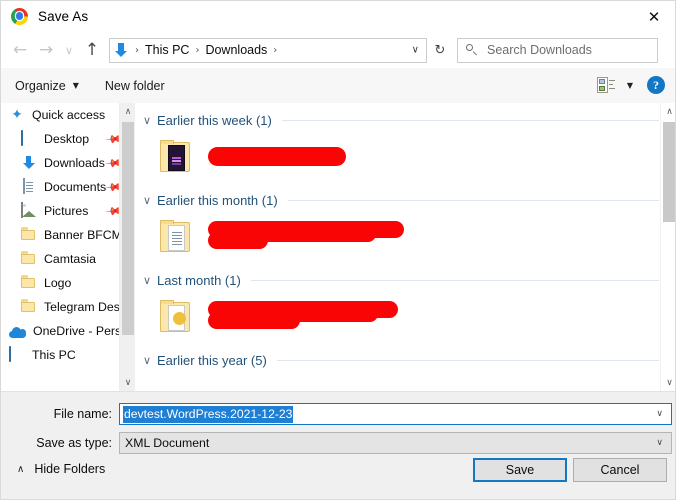 The height and width of the screenshot is (500, 676). What do you see at coordinates (539, 50) in the screenshot?
I see `search-placeholder: Search Downloads` at bounding box center [539, 50].